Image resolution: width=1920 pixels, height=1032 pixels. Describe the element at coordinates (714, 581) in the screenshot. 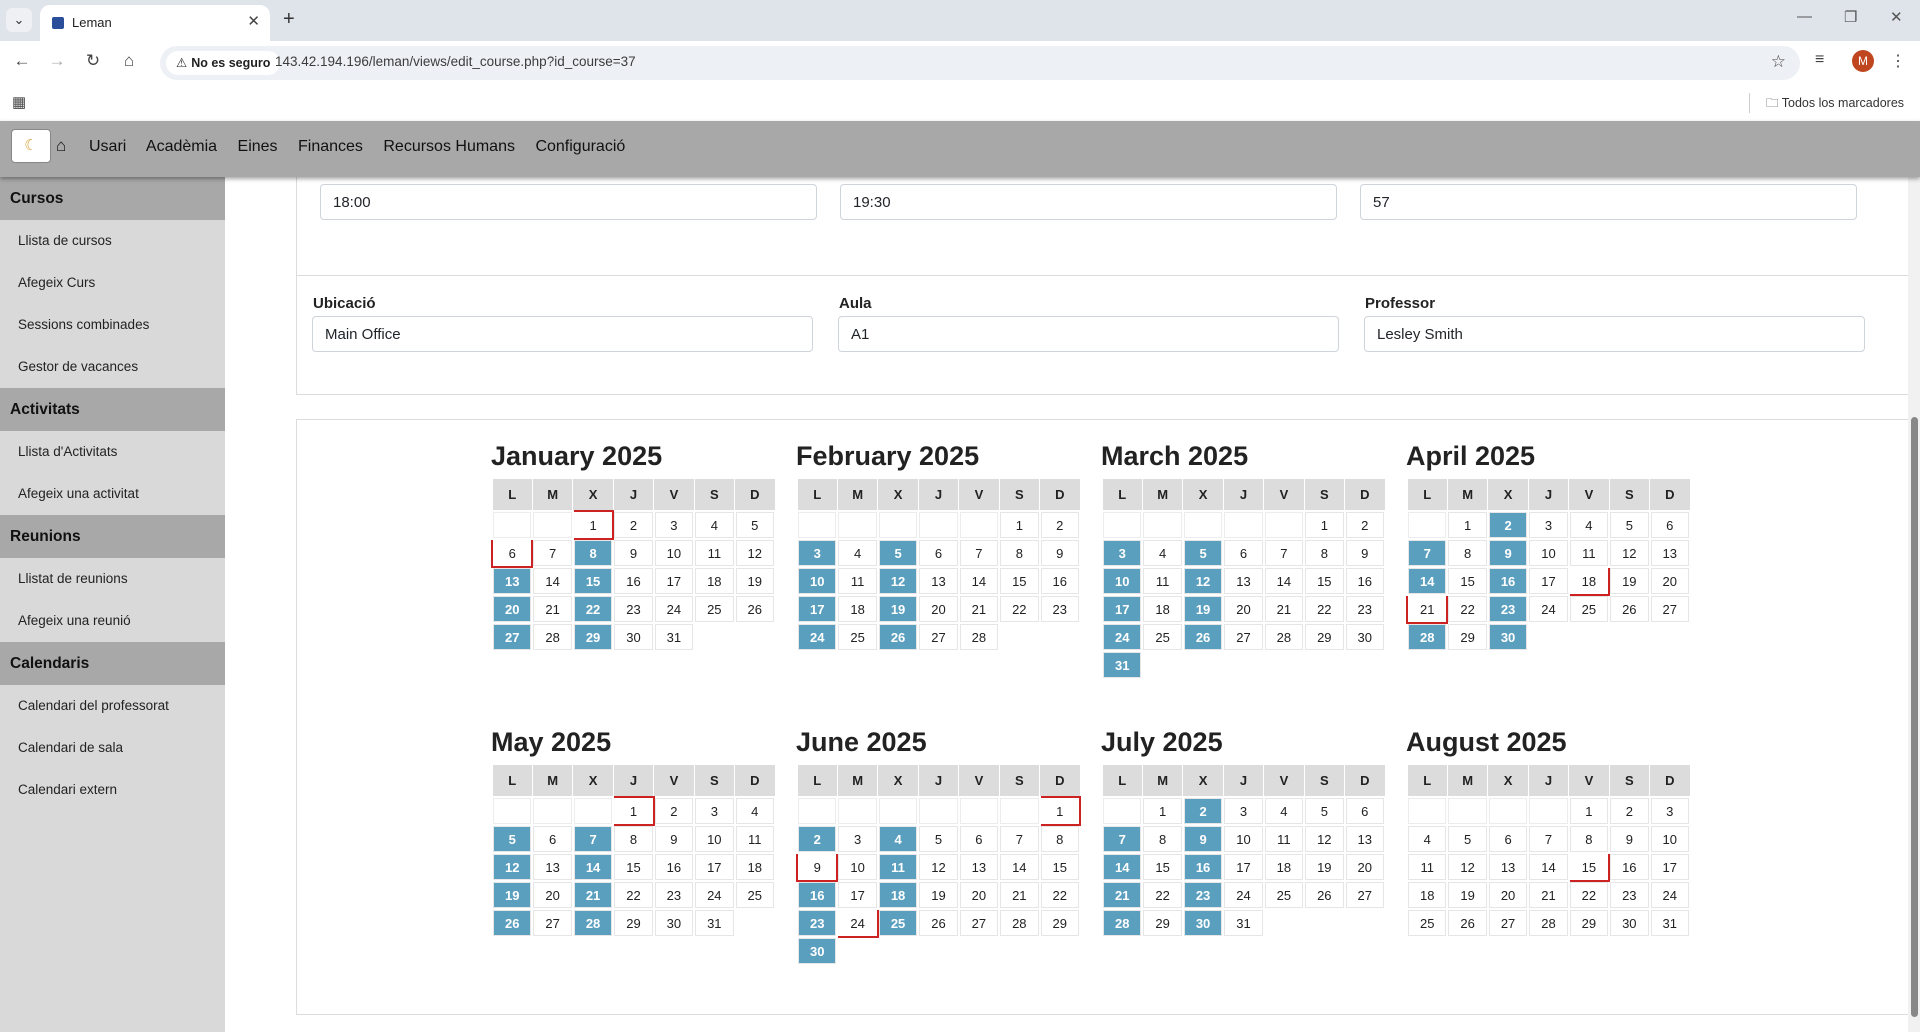

I see `day-cell: 18` at that location.